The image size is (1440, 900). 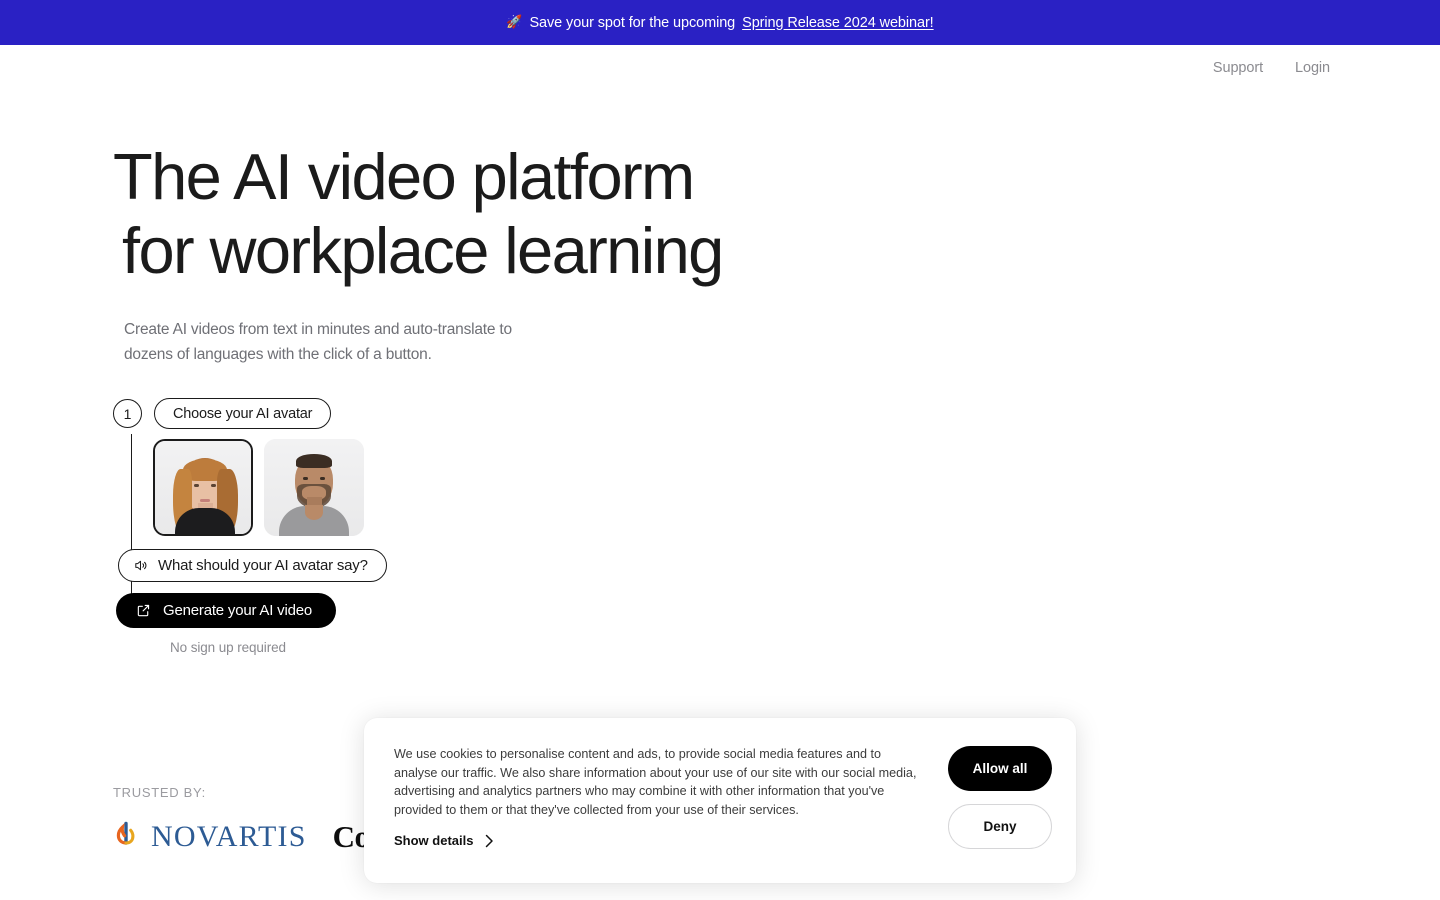 I want to click on cookie-consent-actions: Allow all Deny, so click(x=1000, y=814).